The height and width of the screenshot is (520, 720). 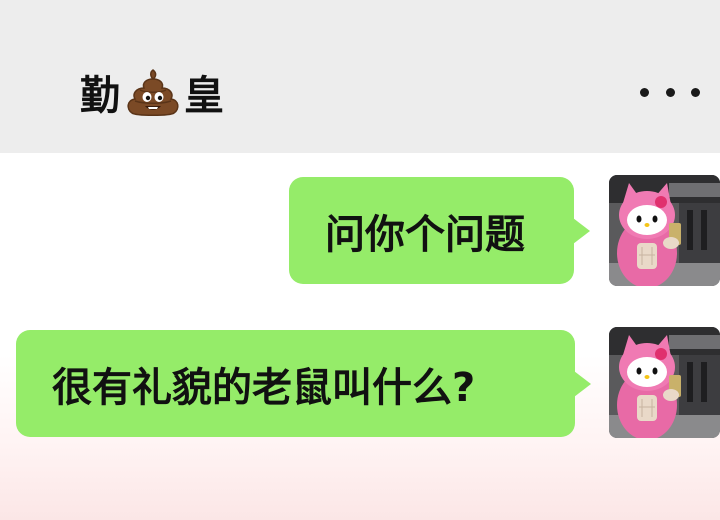 I want to click on message-bubble: 问你个问题, so click(x=439, y=230).